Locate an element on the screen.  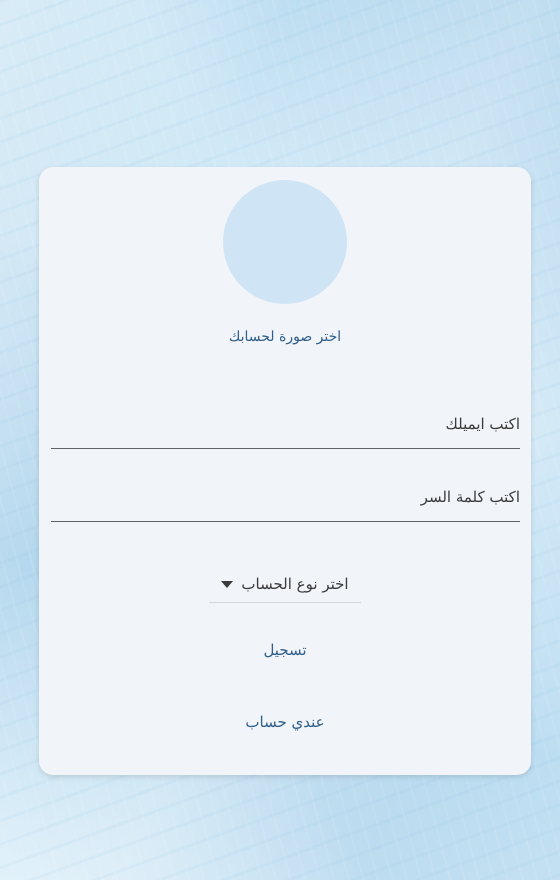
email-field is located at coordinates (285, 424).